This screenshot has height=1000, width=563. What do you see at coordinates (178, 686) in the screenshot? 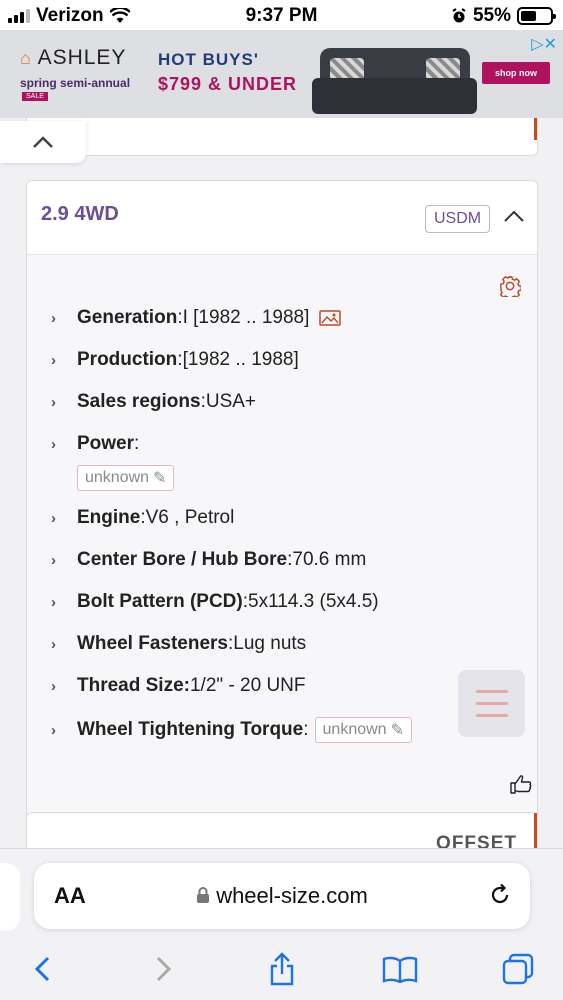
I see `spec-thread-size: › Thread Size: 1/2" - 20 UNF` at bounding box center [178, 686].